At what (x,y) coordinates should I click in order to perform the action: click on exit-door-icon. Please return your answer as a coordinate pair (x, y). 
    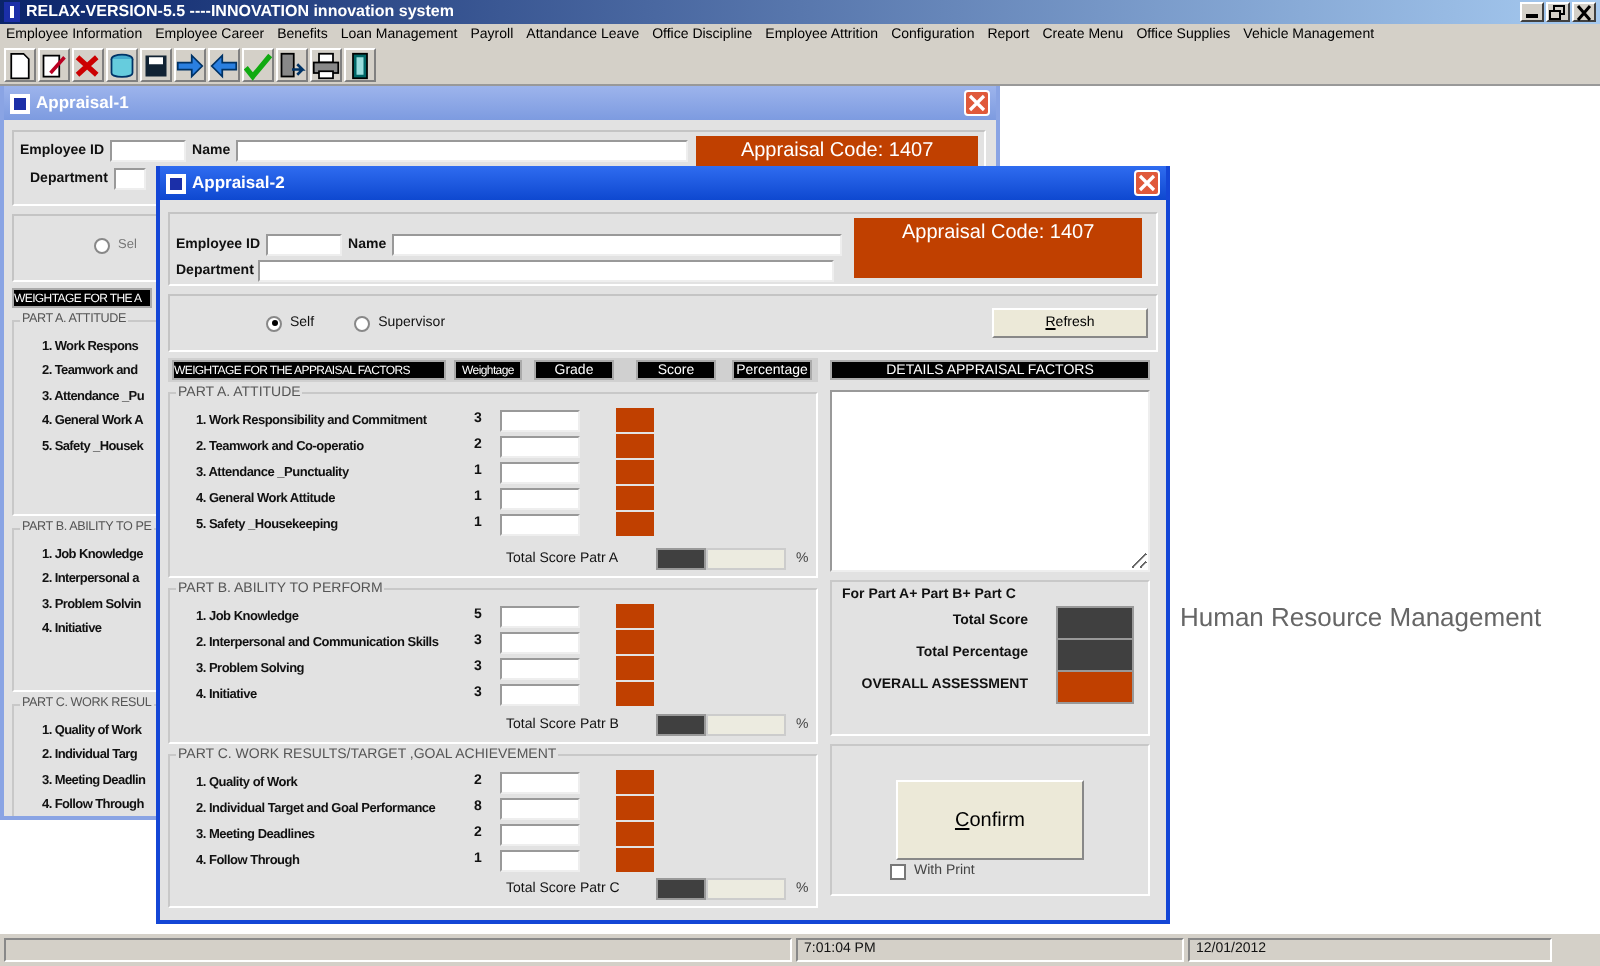
    Looking at the image, I should click on (360, 65).